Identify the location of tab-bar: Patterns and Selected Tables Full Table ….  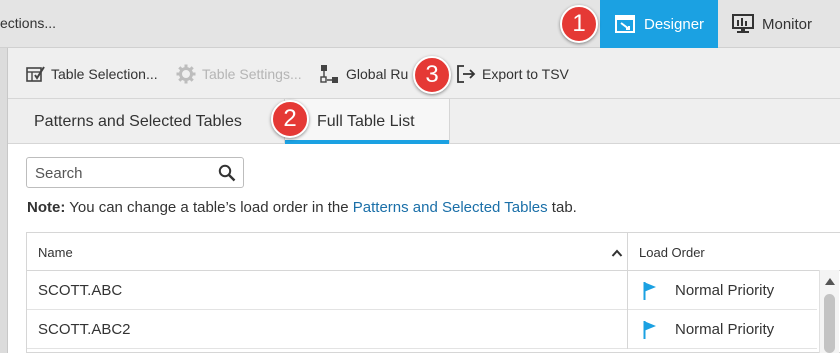
(424, 121).